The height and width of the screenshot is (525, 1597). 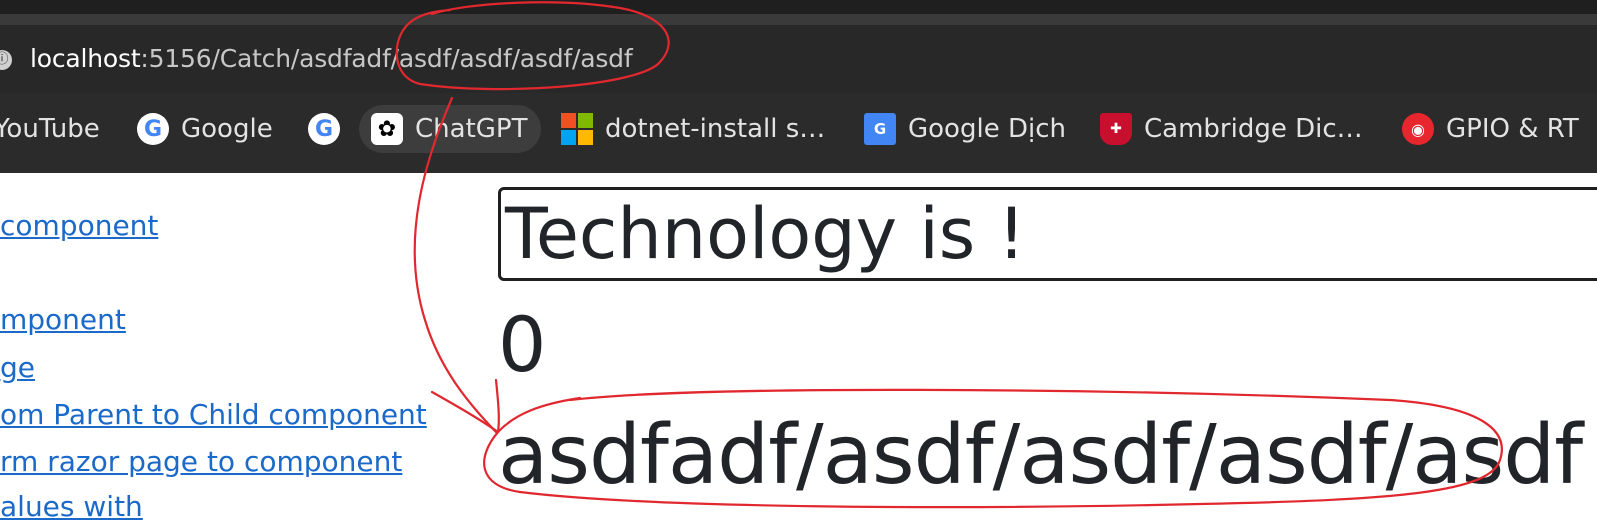 I want to click on bookmark-label: Google, so click(x=227, y=129).